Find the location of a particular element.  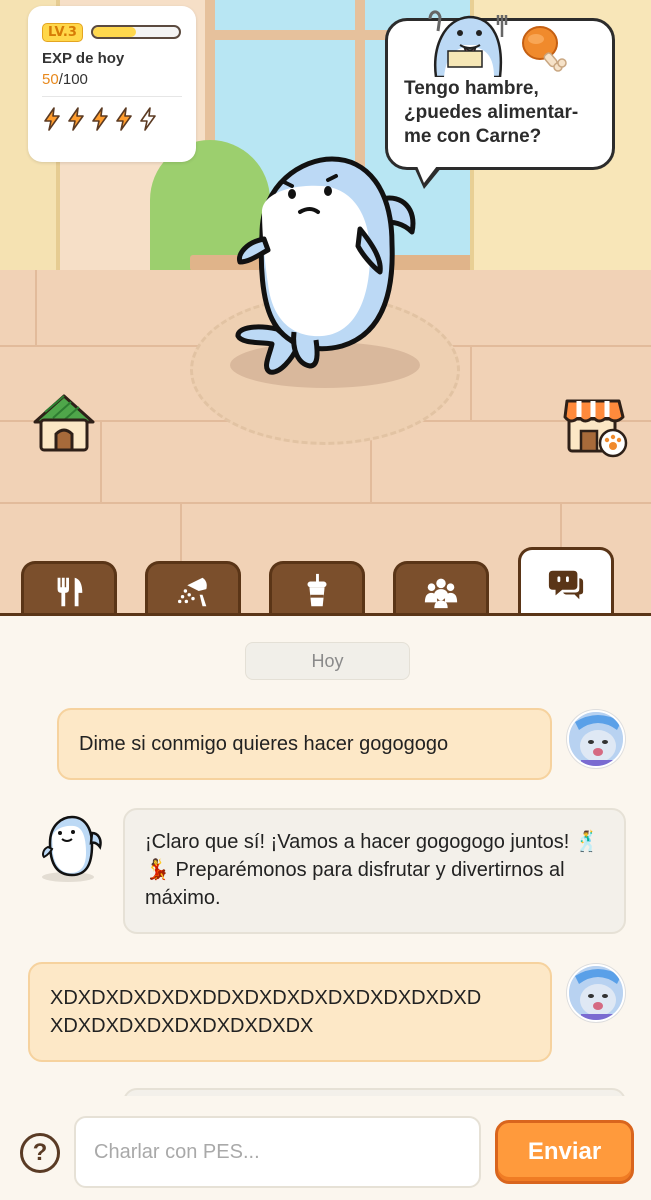

input-bar: ? Enviar is located at coordinates (325, 1148).